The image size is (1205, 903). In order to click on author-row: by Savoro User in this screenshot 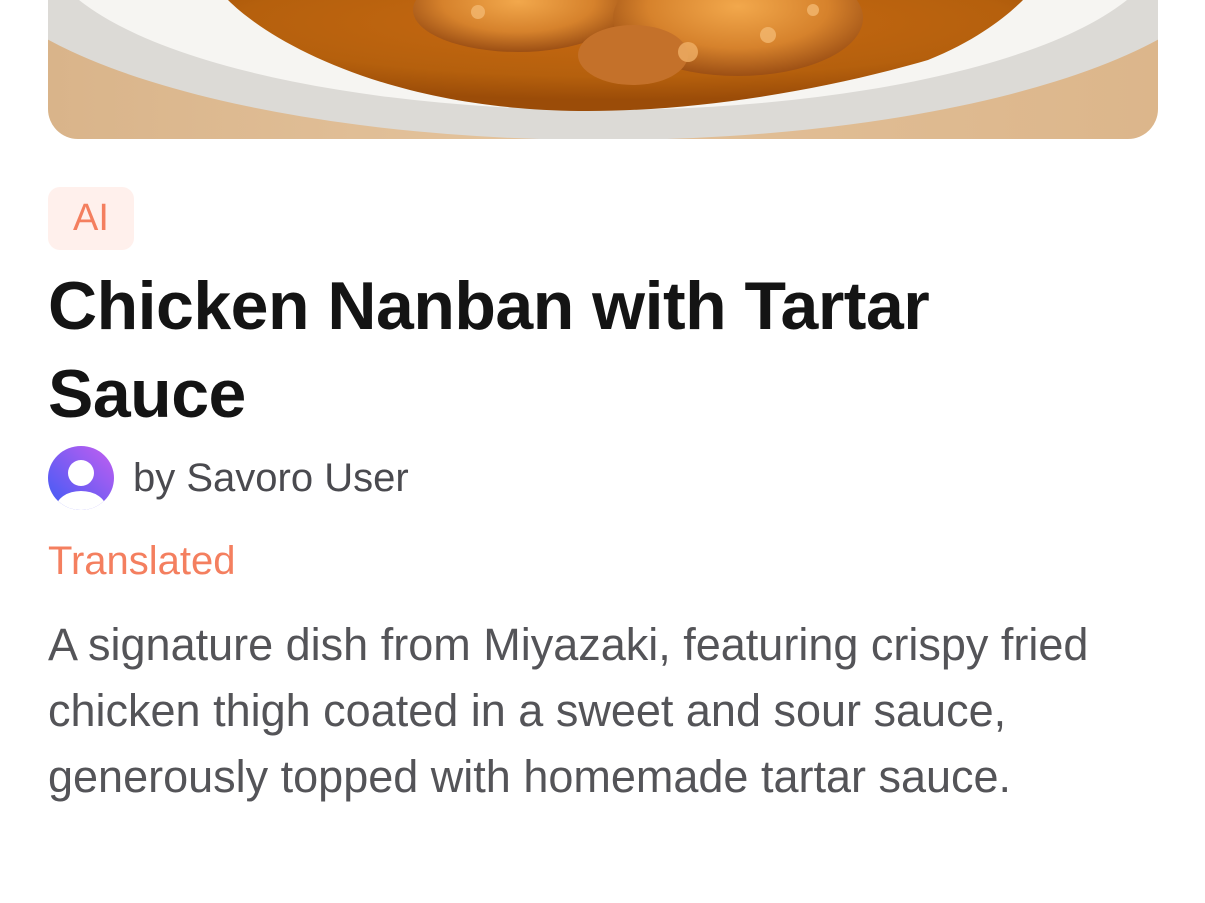, I will do `click(228, 478)`.